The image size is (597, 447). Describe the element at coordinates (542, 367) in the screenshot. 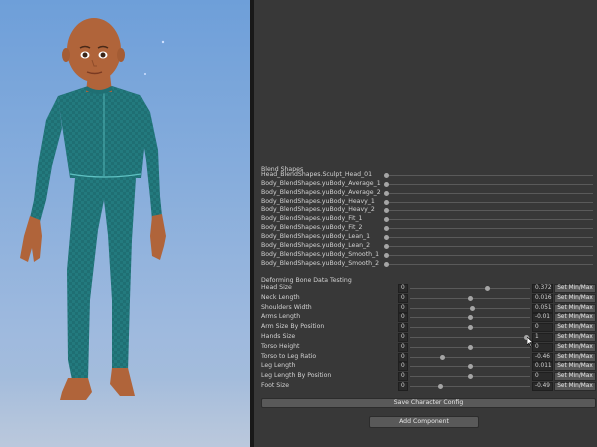

I see `bone-value-field: 0.011` at that location.